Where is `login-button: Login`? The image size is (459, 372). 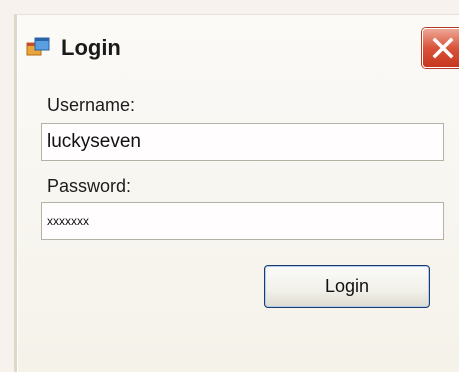
login-button: Login is located at coordinates (347, 286).